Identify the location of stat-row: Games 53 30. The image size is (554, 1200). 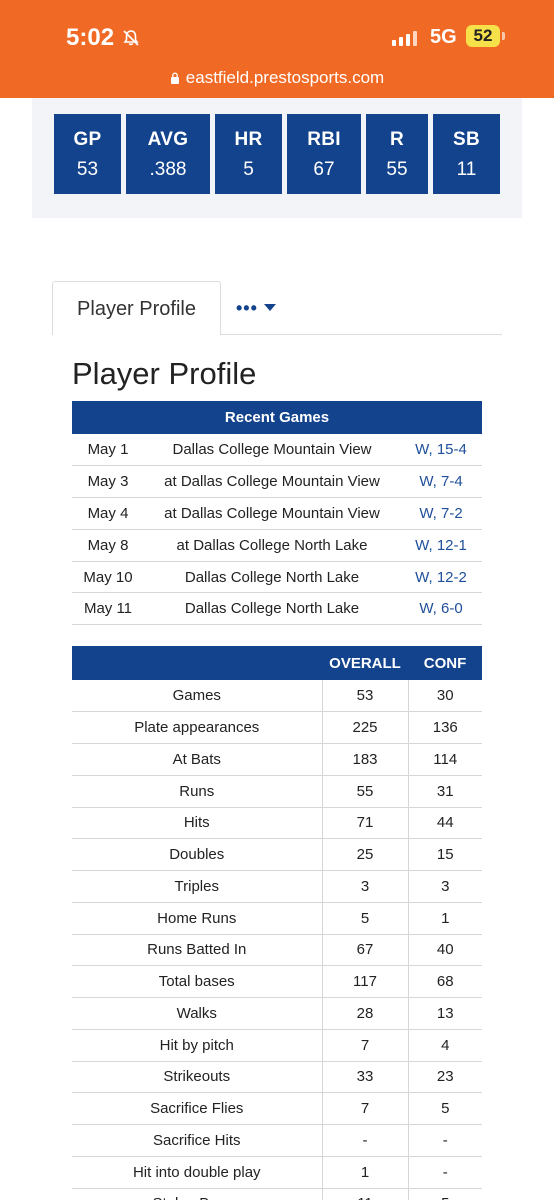
(277, 696).